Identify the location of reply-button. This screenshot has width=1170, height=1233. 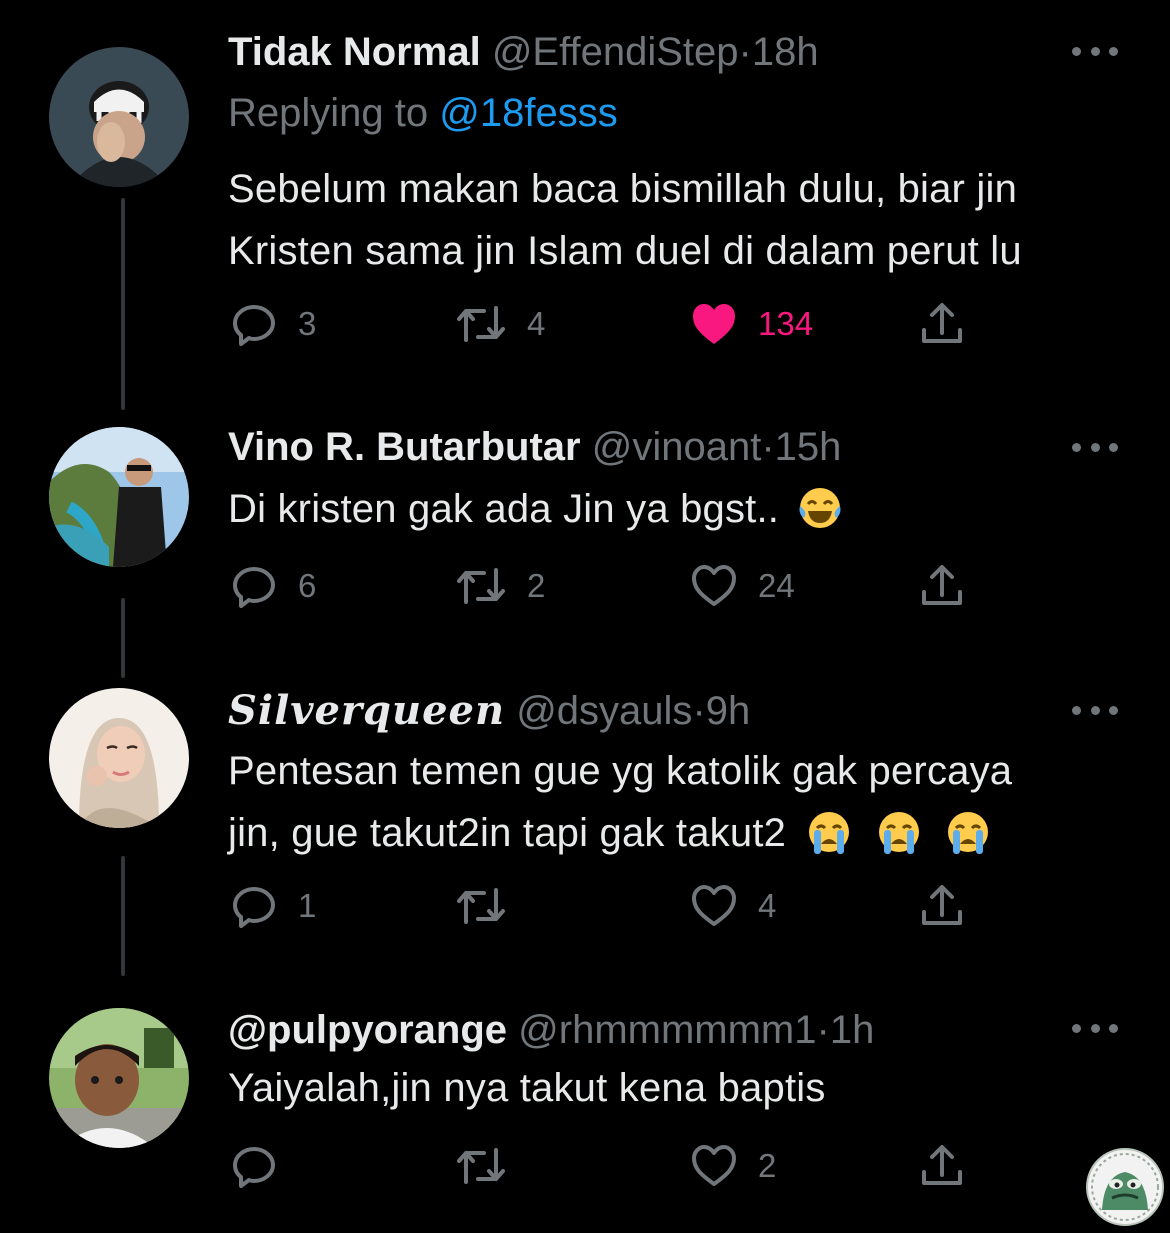
(264, 1166).